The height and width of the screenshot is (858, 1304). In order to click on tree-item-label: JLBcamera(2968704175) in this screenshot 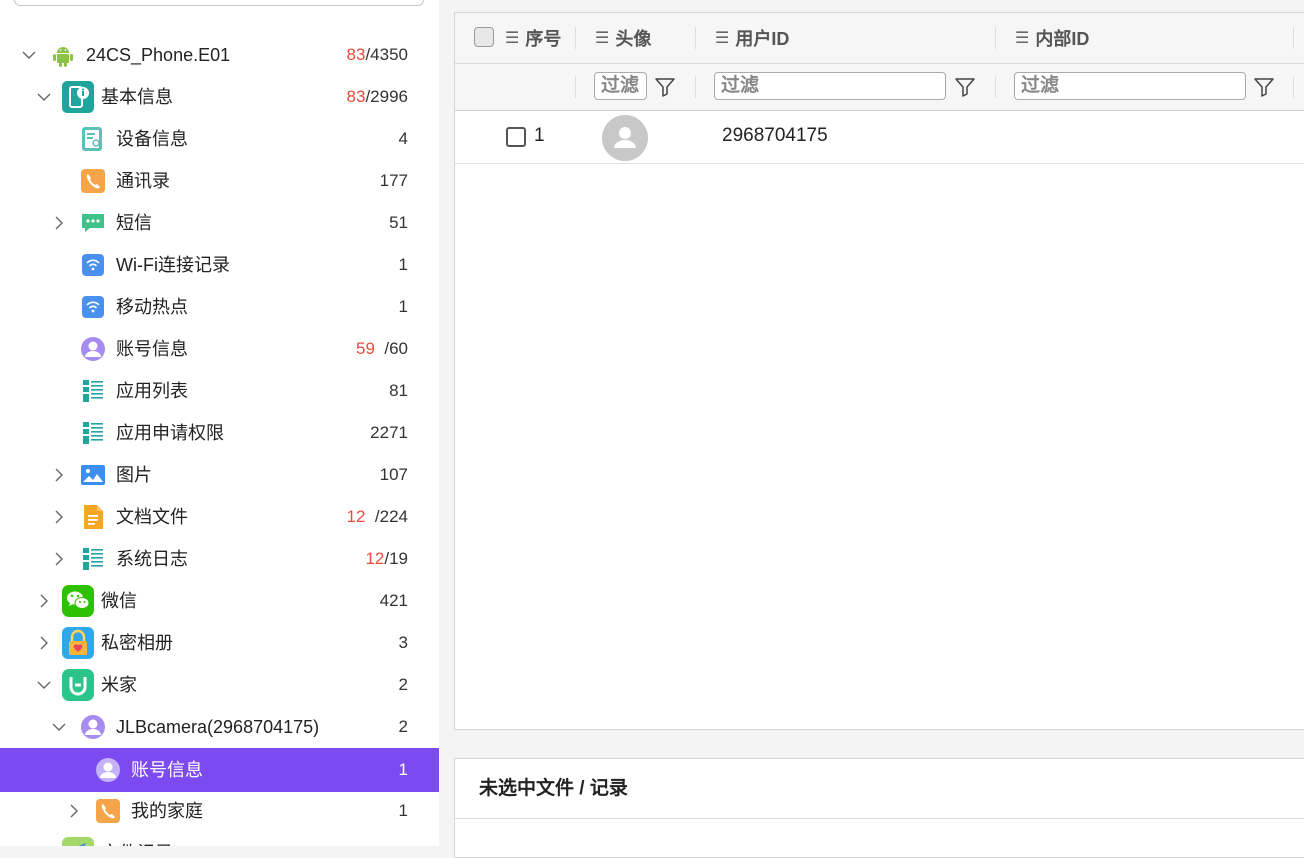, I will do `click(218, 727)`.